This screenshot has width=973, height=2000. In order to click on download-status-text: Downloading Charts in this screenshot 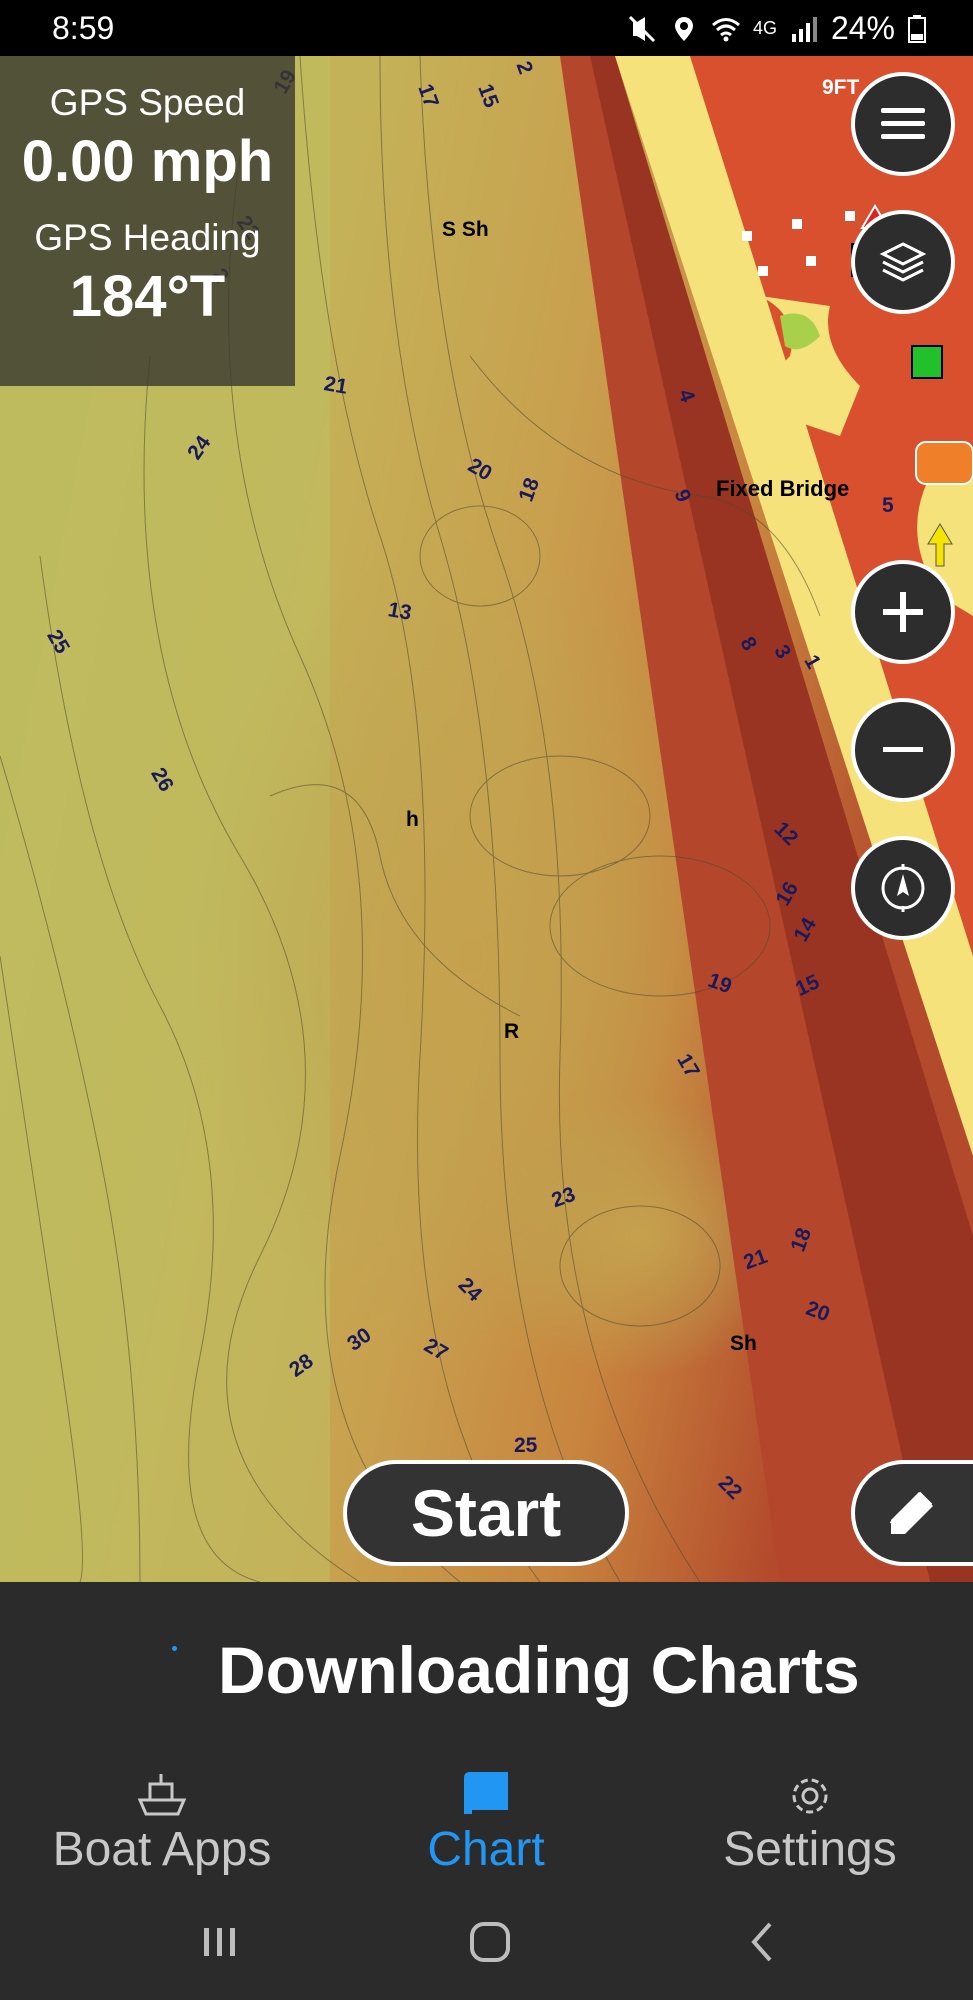, I will do `click(539, 1670)`.